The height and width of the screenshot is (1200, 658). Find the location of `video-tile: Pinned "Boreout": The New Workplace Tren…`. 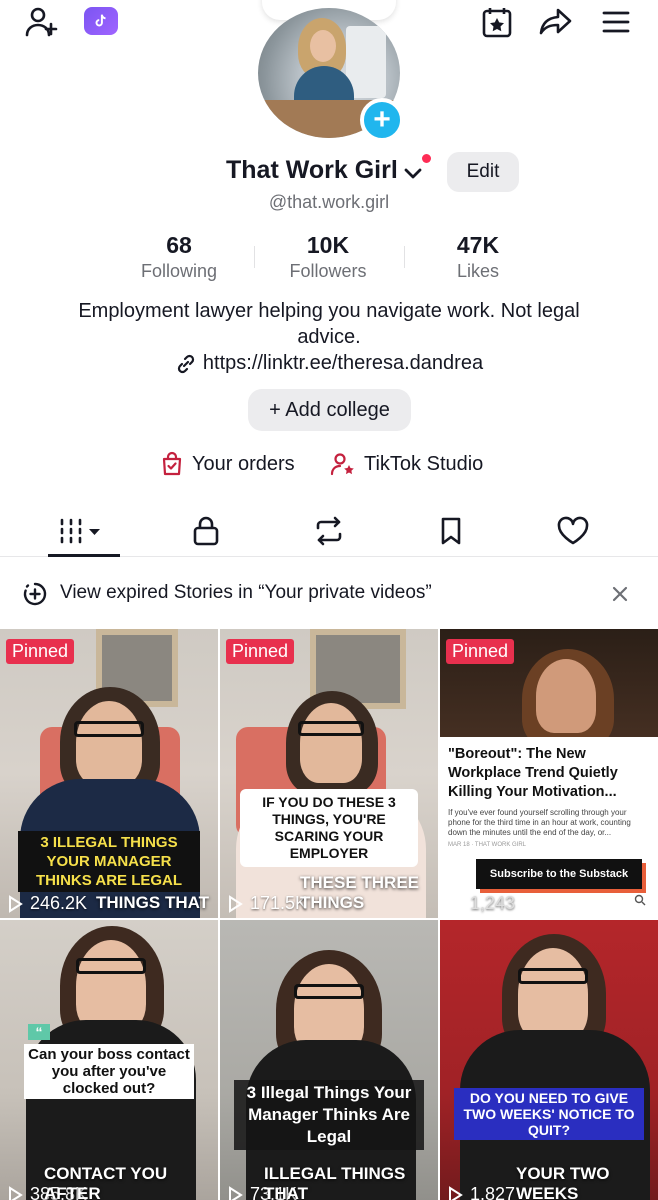

video-tile: Pinned "Boreout": The New Workplace Tren… is located at coordinates (549, 773).